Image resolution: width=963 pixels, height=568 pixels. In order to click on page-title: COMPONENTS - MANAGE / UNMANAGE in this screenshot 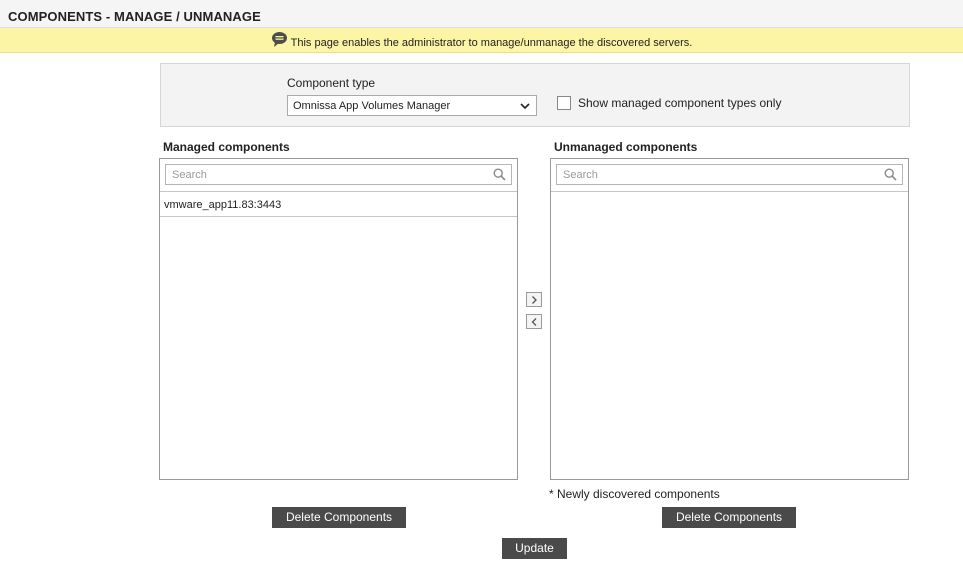, I will do `click(134, 16)`.